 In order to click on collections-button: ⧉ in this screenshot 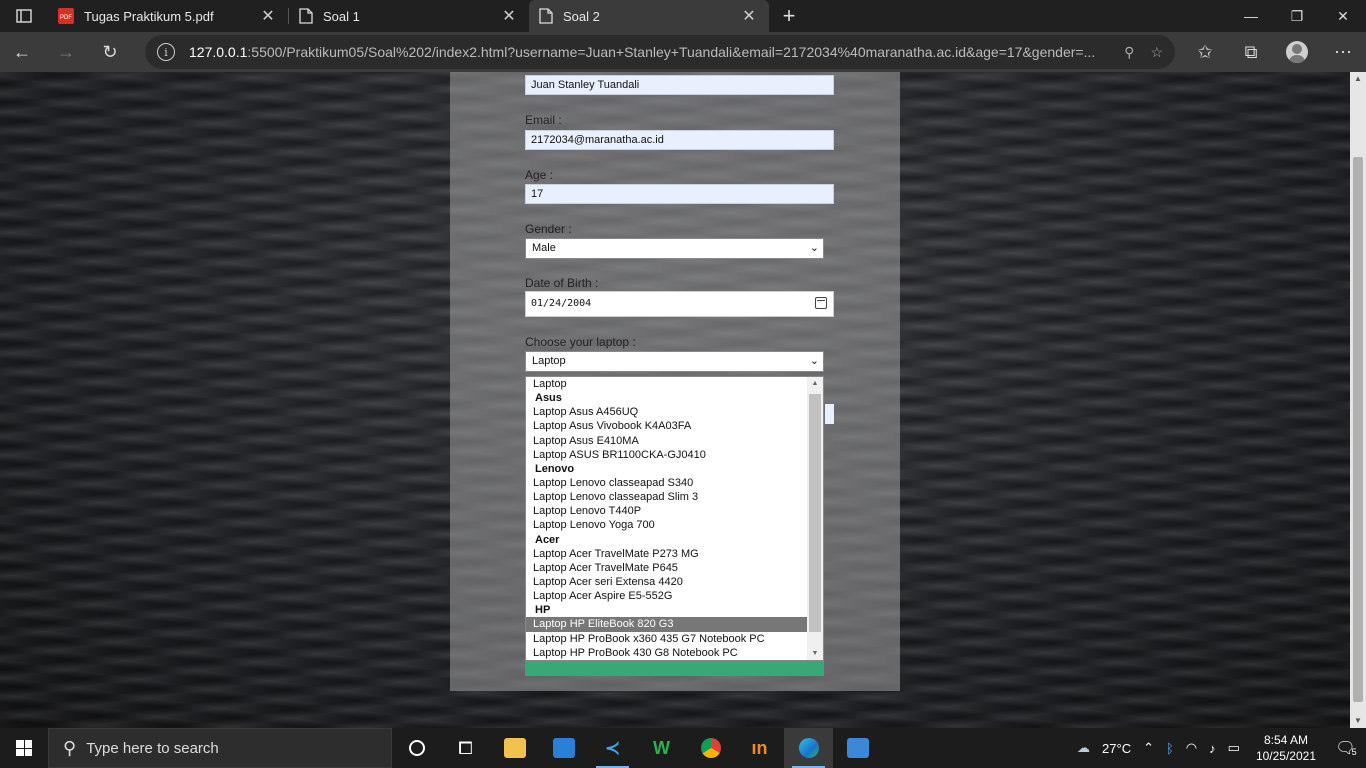, I will do `click(1251, 52)`.